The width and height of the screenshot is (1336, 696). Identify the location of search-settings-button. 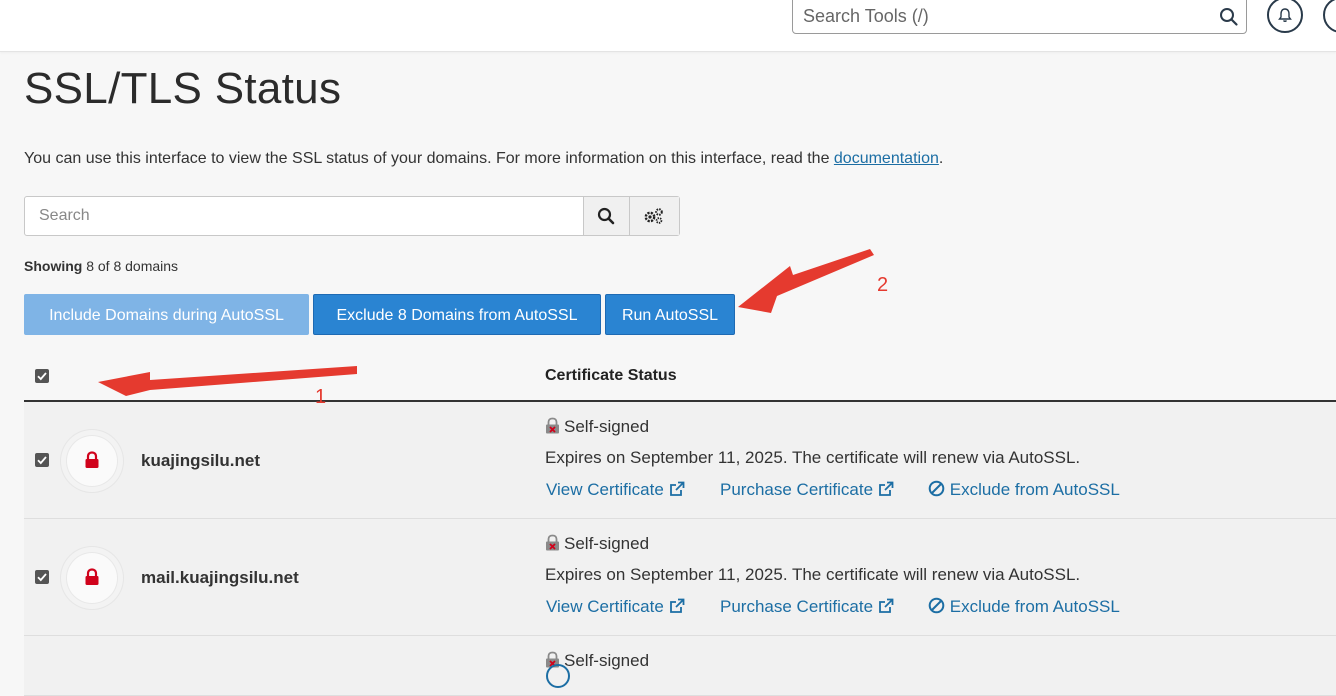
(654, 216).